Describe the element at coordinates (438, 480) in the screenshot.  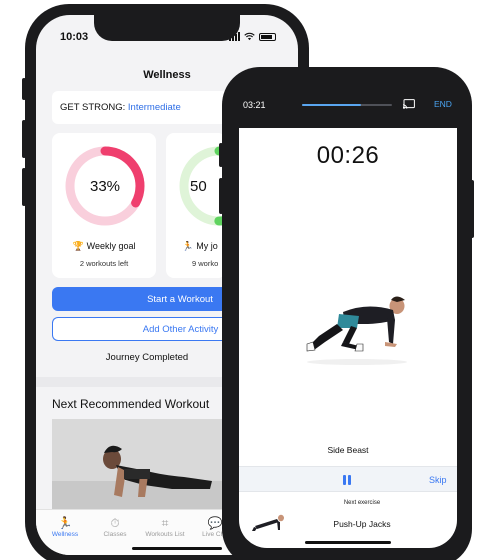
I see `skip-button: Skip` at that location.